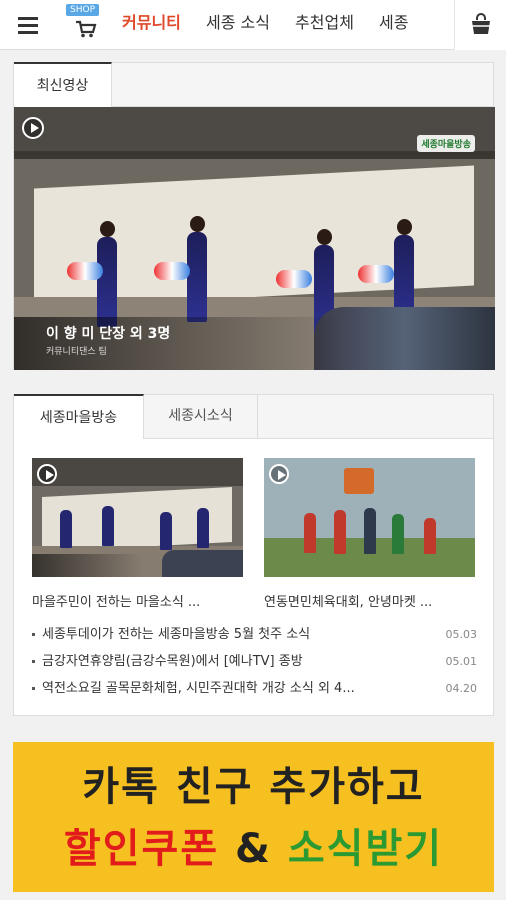 The image size is (506, 900). I want to click on channel-logo: 세종마을방송, so click(446, 143).